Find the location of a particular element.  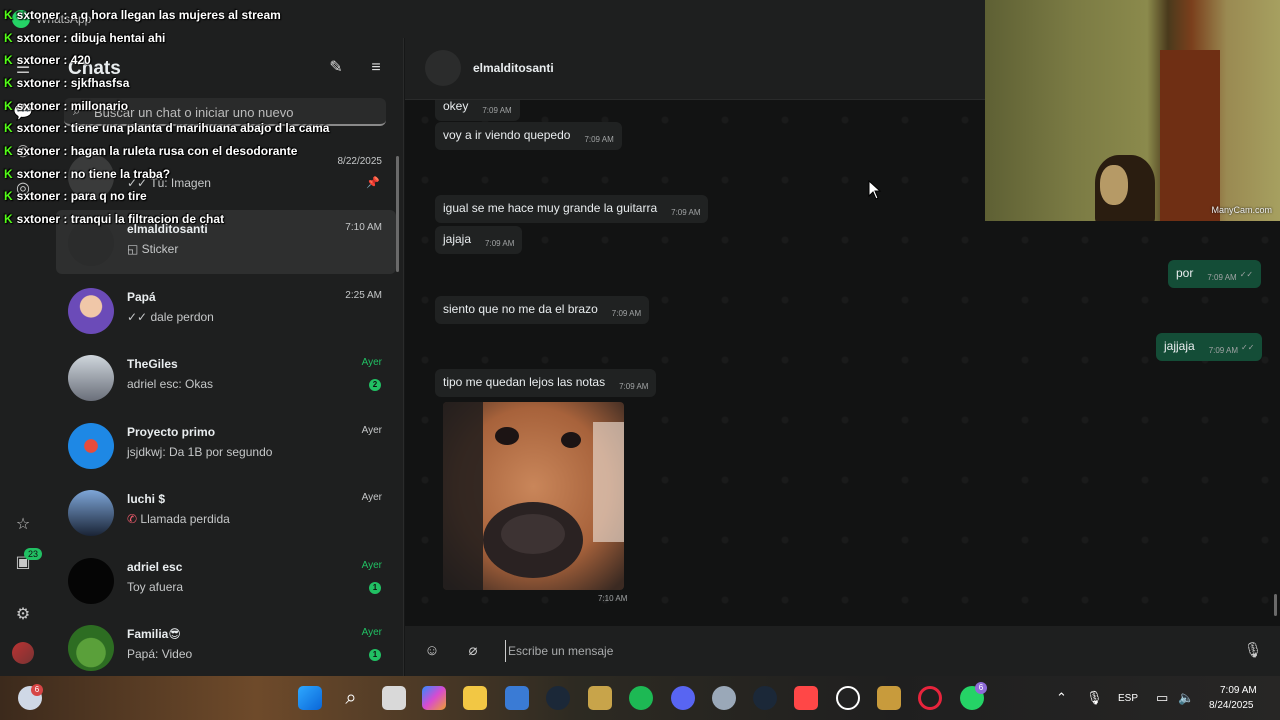

network-icon: ▭ is located at coordinates (1162, 698).